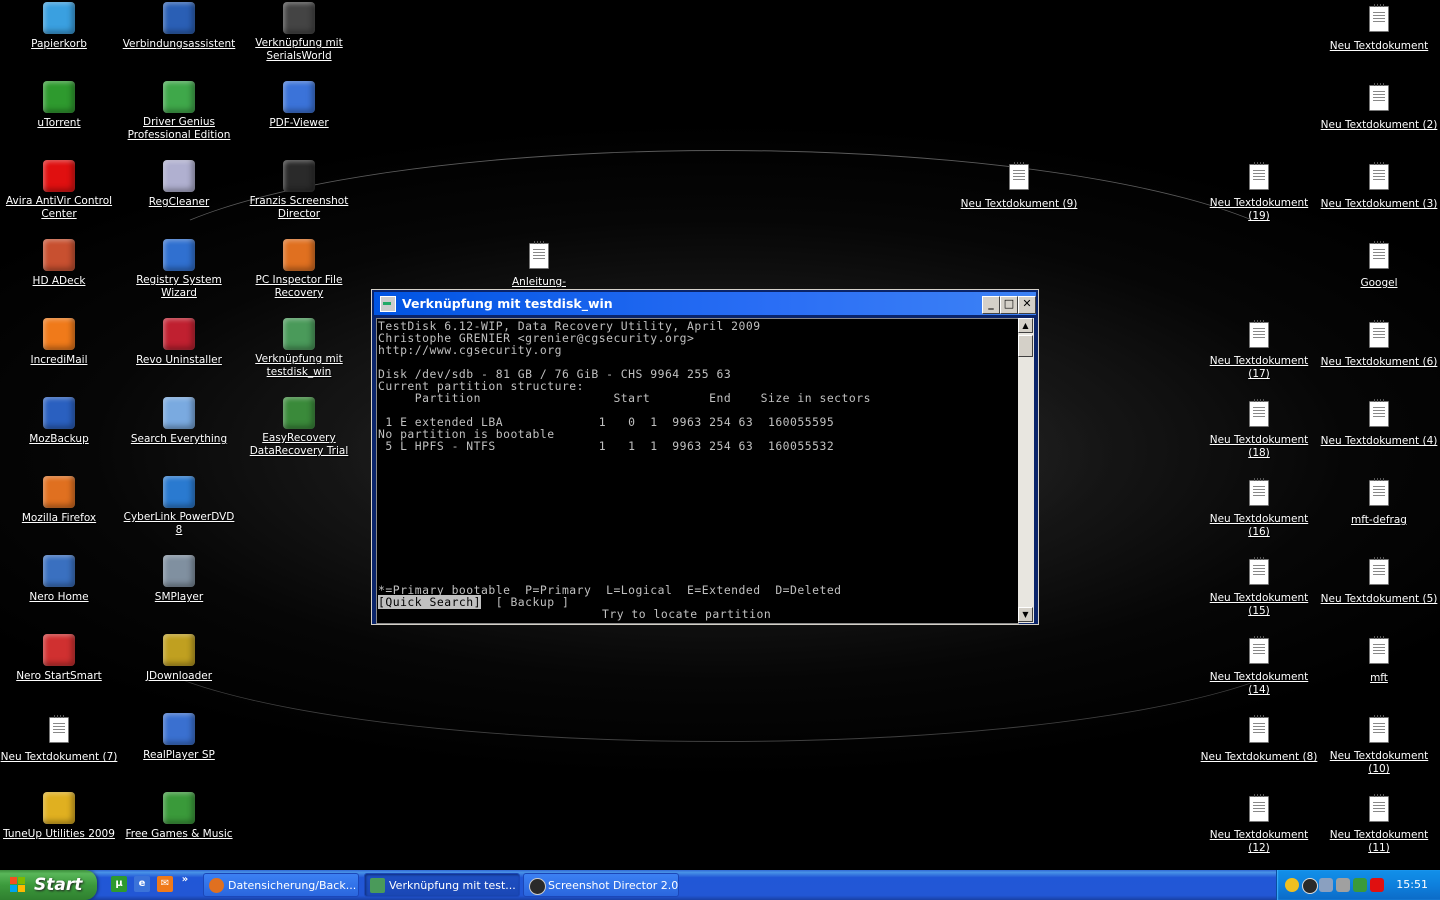  Describe the element at coordinates (1259, 665) in the screenshot. I see `desktop-icon: Neu Textdokument (14)` at that location.